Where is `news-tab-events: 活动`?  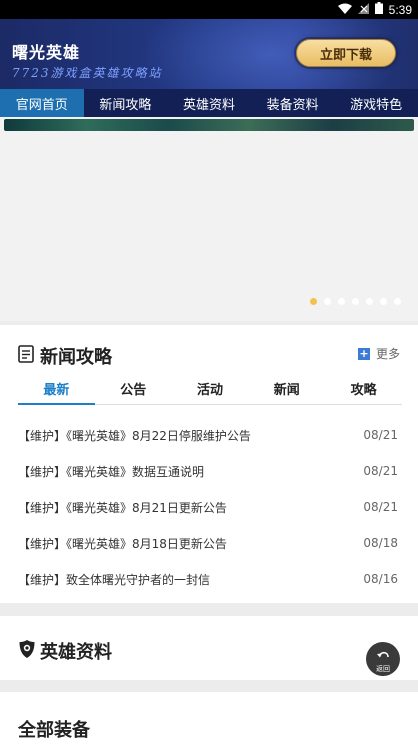
news-tab-events: 活动 is located at coordinates (210, 388).